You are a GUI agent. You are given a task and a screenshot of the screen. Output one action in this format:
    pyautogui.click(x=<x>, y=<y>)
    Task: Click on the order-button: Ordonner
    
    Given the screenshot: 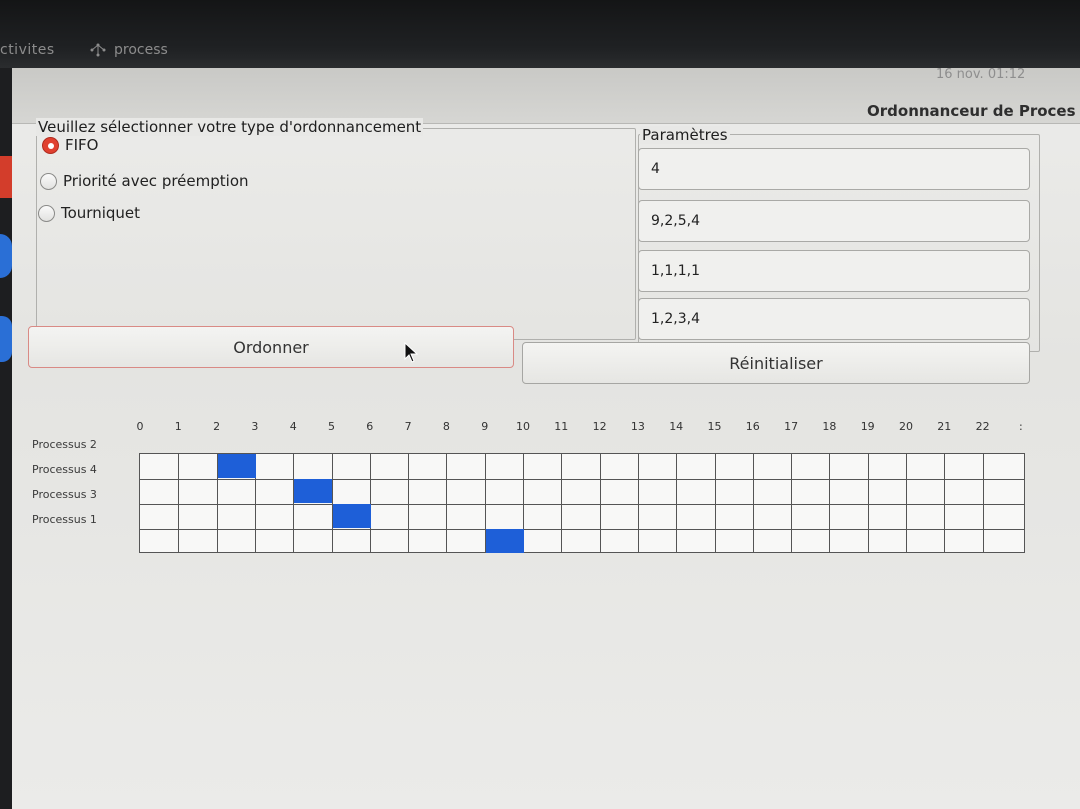 What is the action you would take?
    pyautogui.click(x=271, y=347)
    